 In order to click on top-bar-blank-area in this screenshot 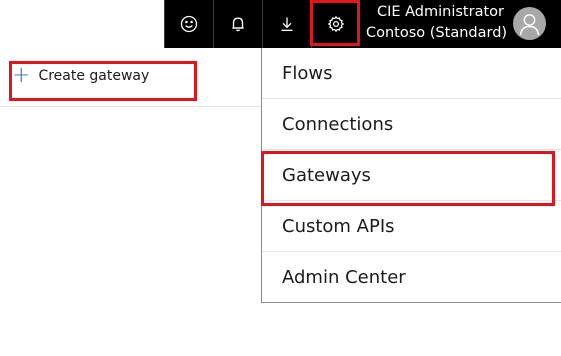, I will do `click(82, 24)`.